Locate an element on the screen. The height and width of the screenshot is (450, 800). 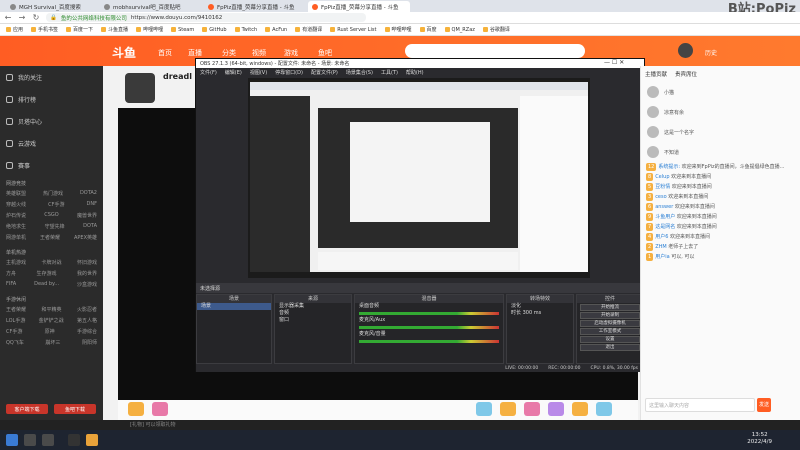
rank-item: 不知道 is located at coordinates (720, 152).